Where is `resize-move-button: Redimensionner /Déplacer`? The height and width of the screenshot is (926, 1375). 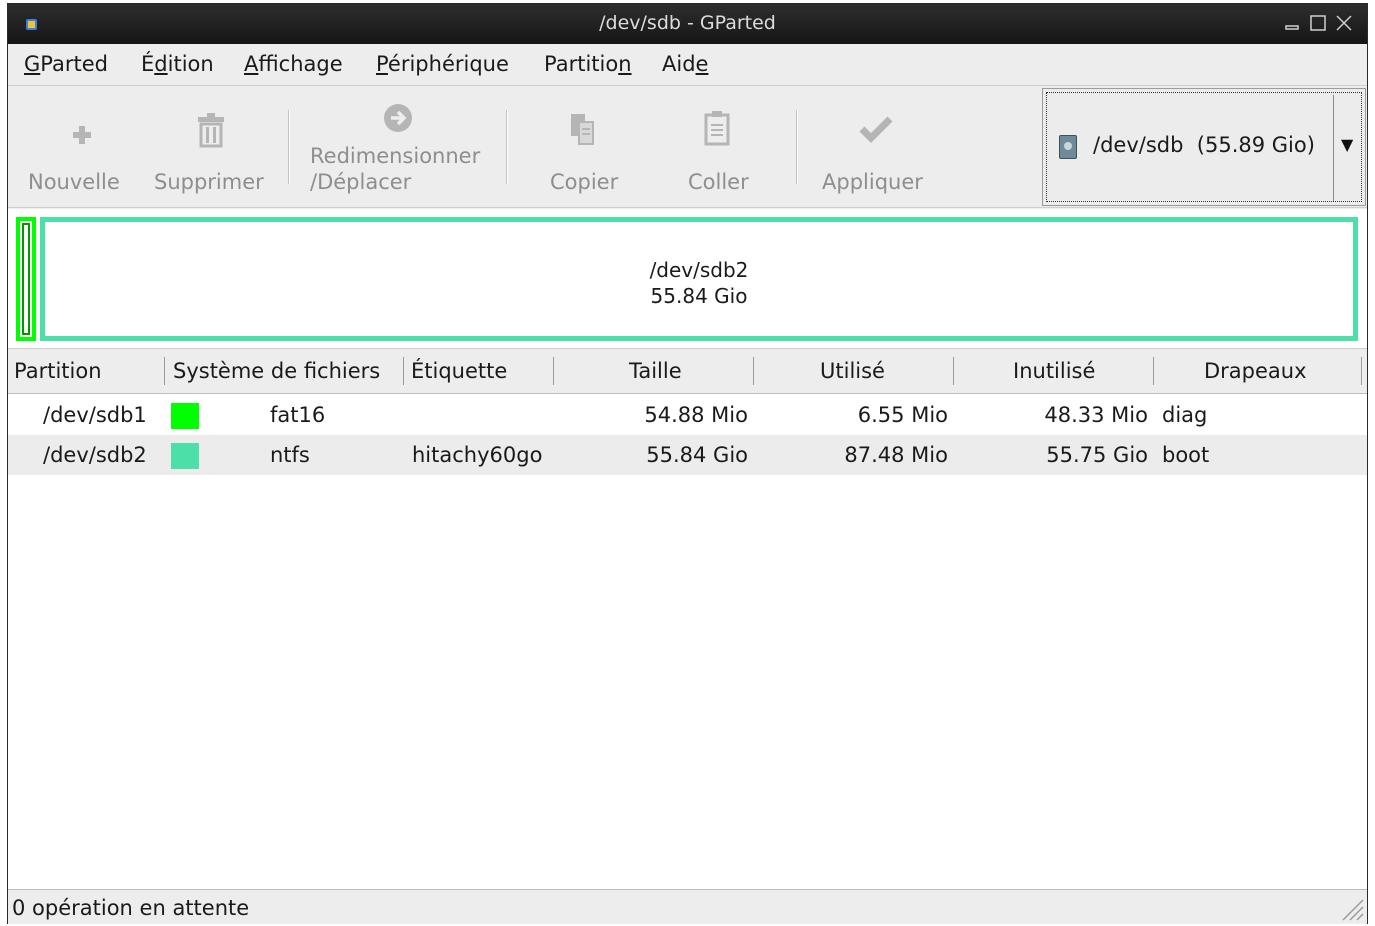 resize-move-button: Redimensionner /Déplacer is located at coordinates (400, 146).